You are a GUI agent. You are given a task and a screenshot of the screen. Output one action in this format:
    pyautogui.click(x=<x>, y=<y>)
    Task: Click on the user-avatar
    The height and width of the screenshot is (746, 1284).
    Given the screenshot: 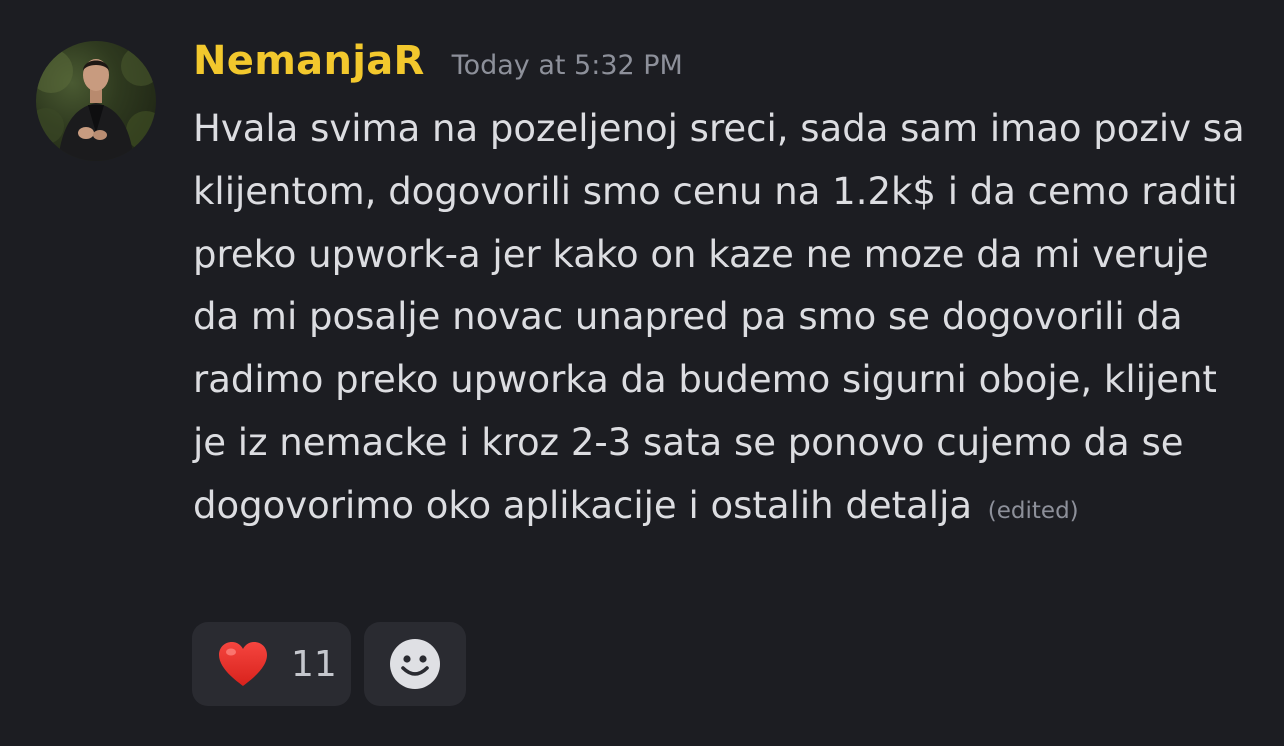 What is the action you would take?
    pyautogui.click(x=96, y=101)
    